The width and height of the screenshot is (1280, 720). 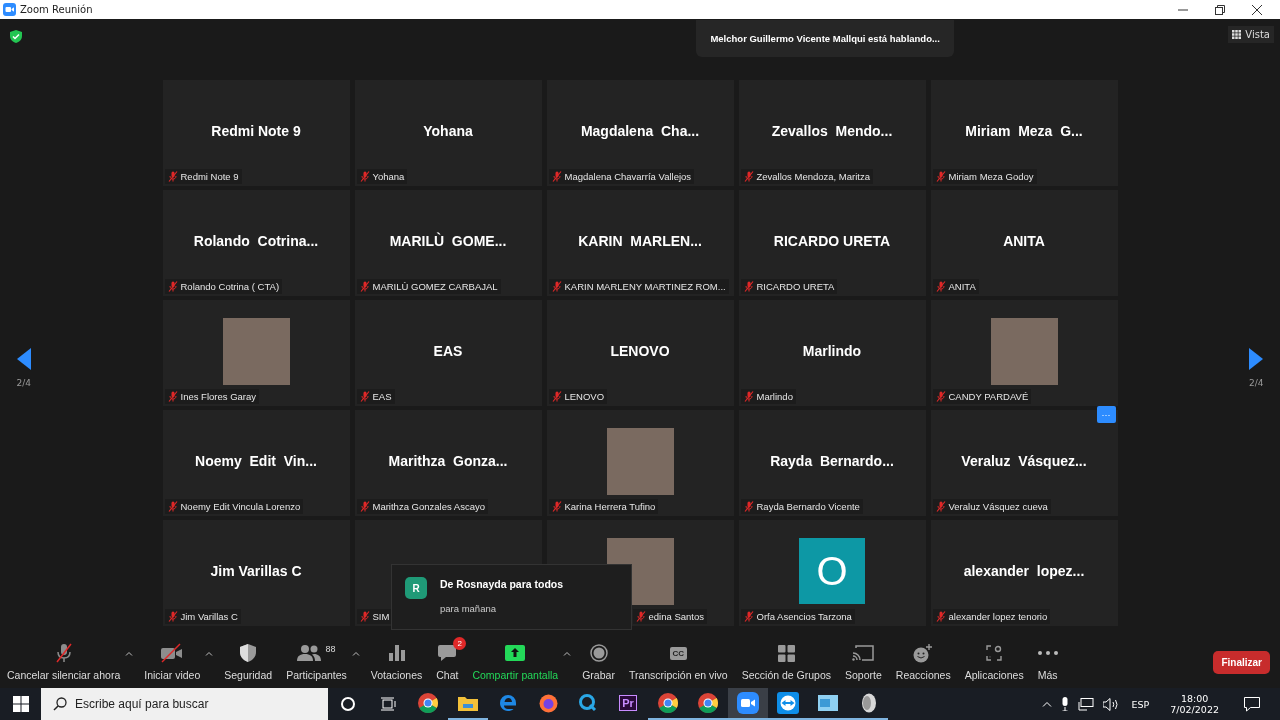 I want to click on participant-label: alexander lopez tenorio, so click(x=998, y=616).